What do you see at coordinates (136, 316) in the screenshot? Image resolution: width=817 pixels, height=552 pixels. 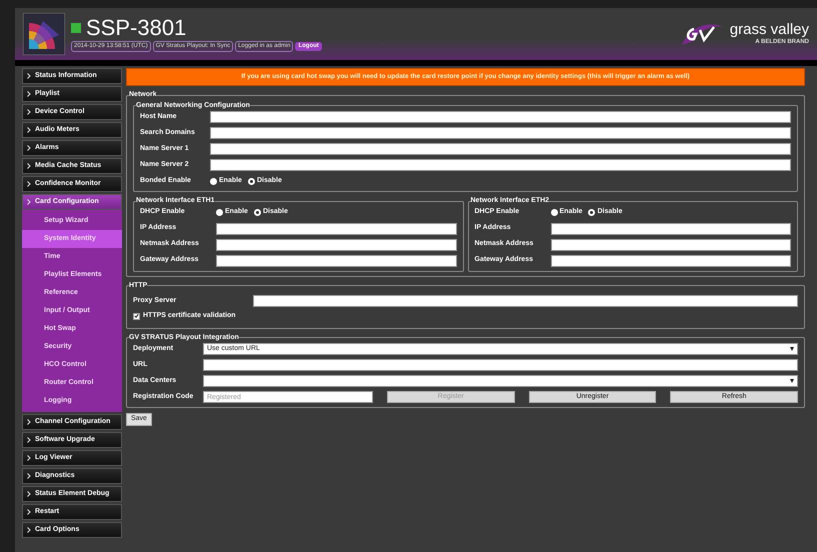 I see `checkbox` at bounding box center [136, 316].